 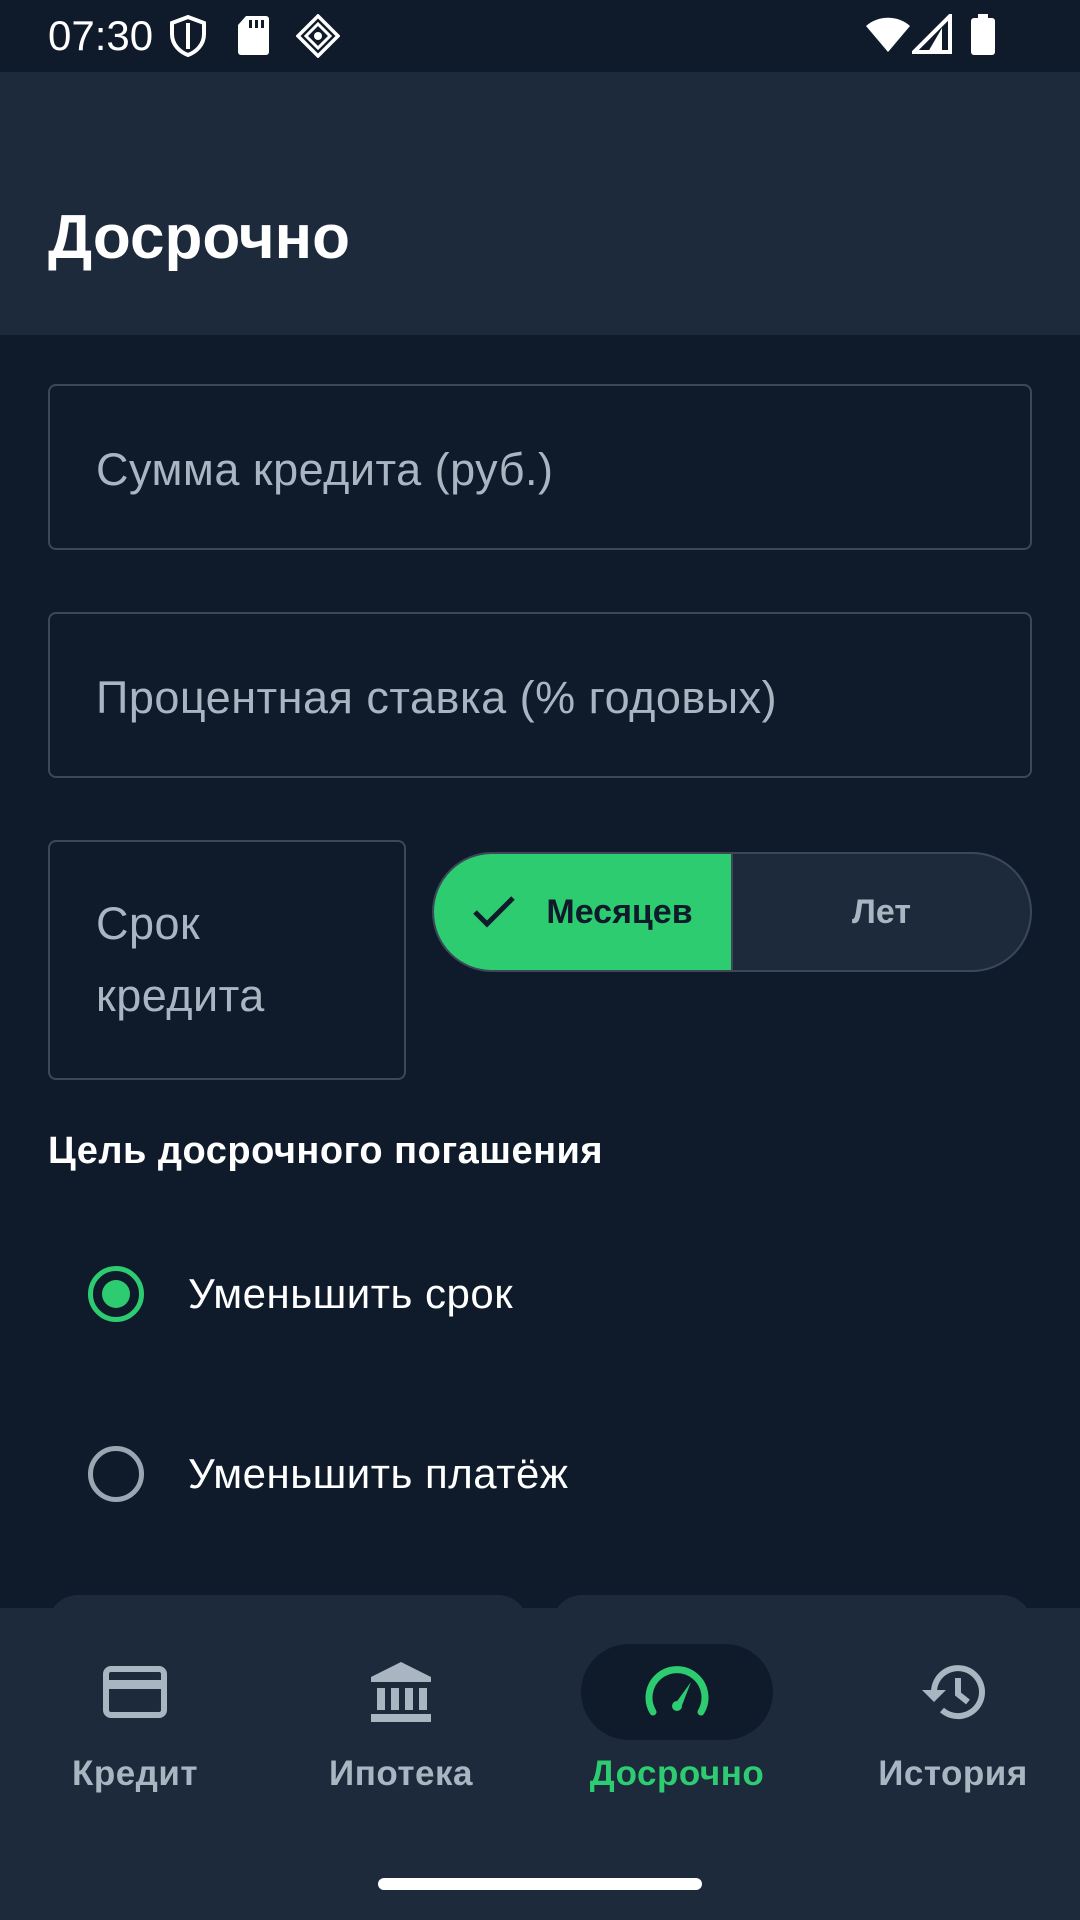 What do you see at coordinates (325, 469) in the screenshot?
I see `loan-amount-placeholder: Сумма кредита (руб.)` at bounding box center [325, 469].